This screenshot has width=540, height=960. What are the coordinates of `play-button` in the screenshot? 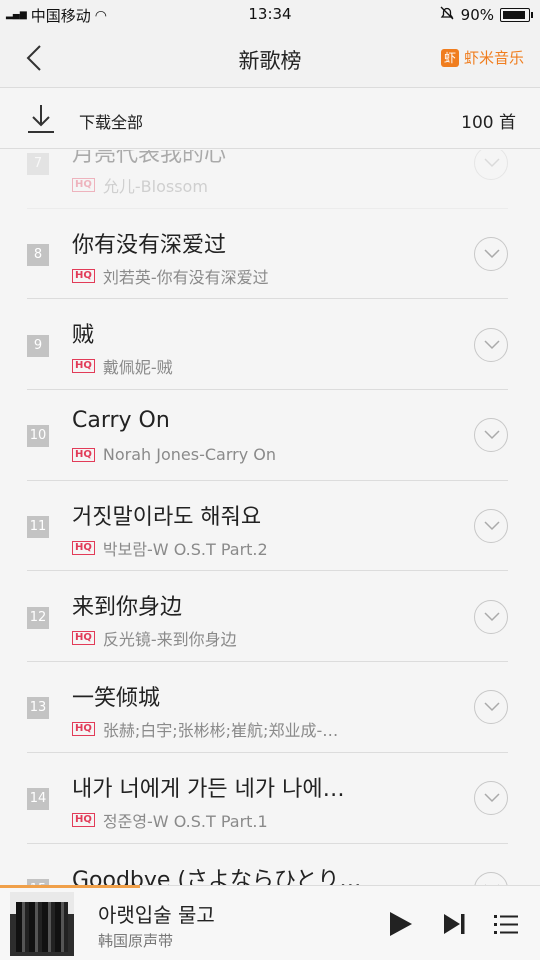 It's located at (400, 924).